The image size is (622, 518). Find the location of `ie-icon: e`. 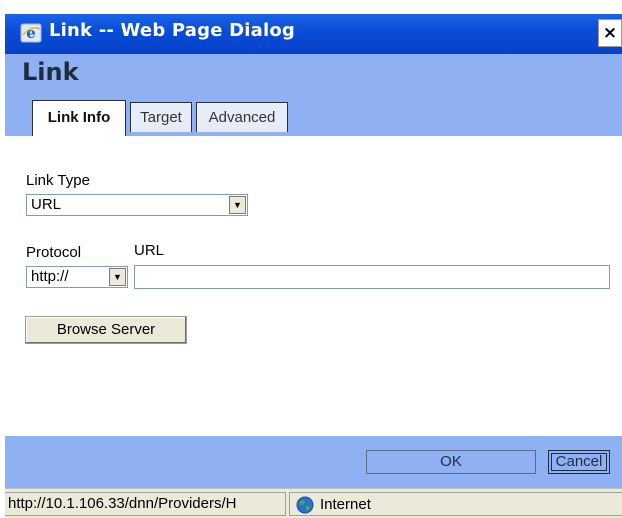

ie-icon: e is located at coordinates (31, 33).